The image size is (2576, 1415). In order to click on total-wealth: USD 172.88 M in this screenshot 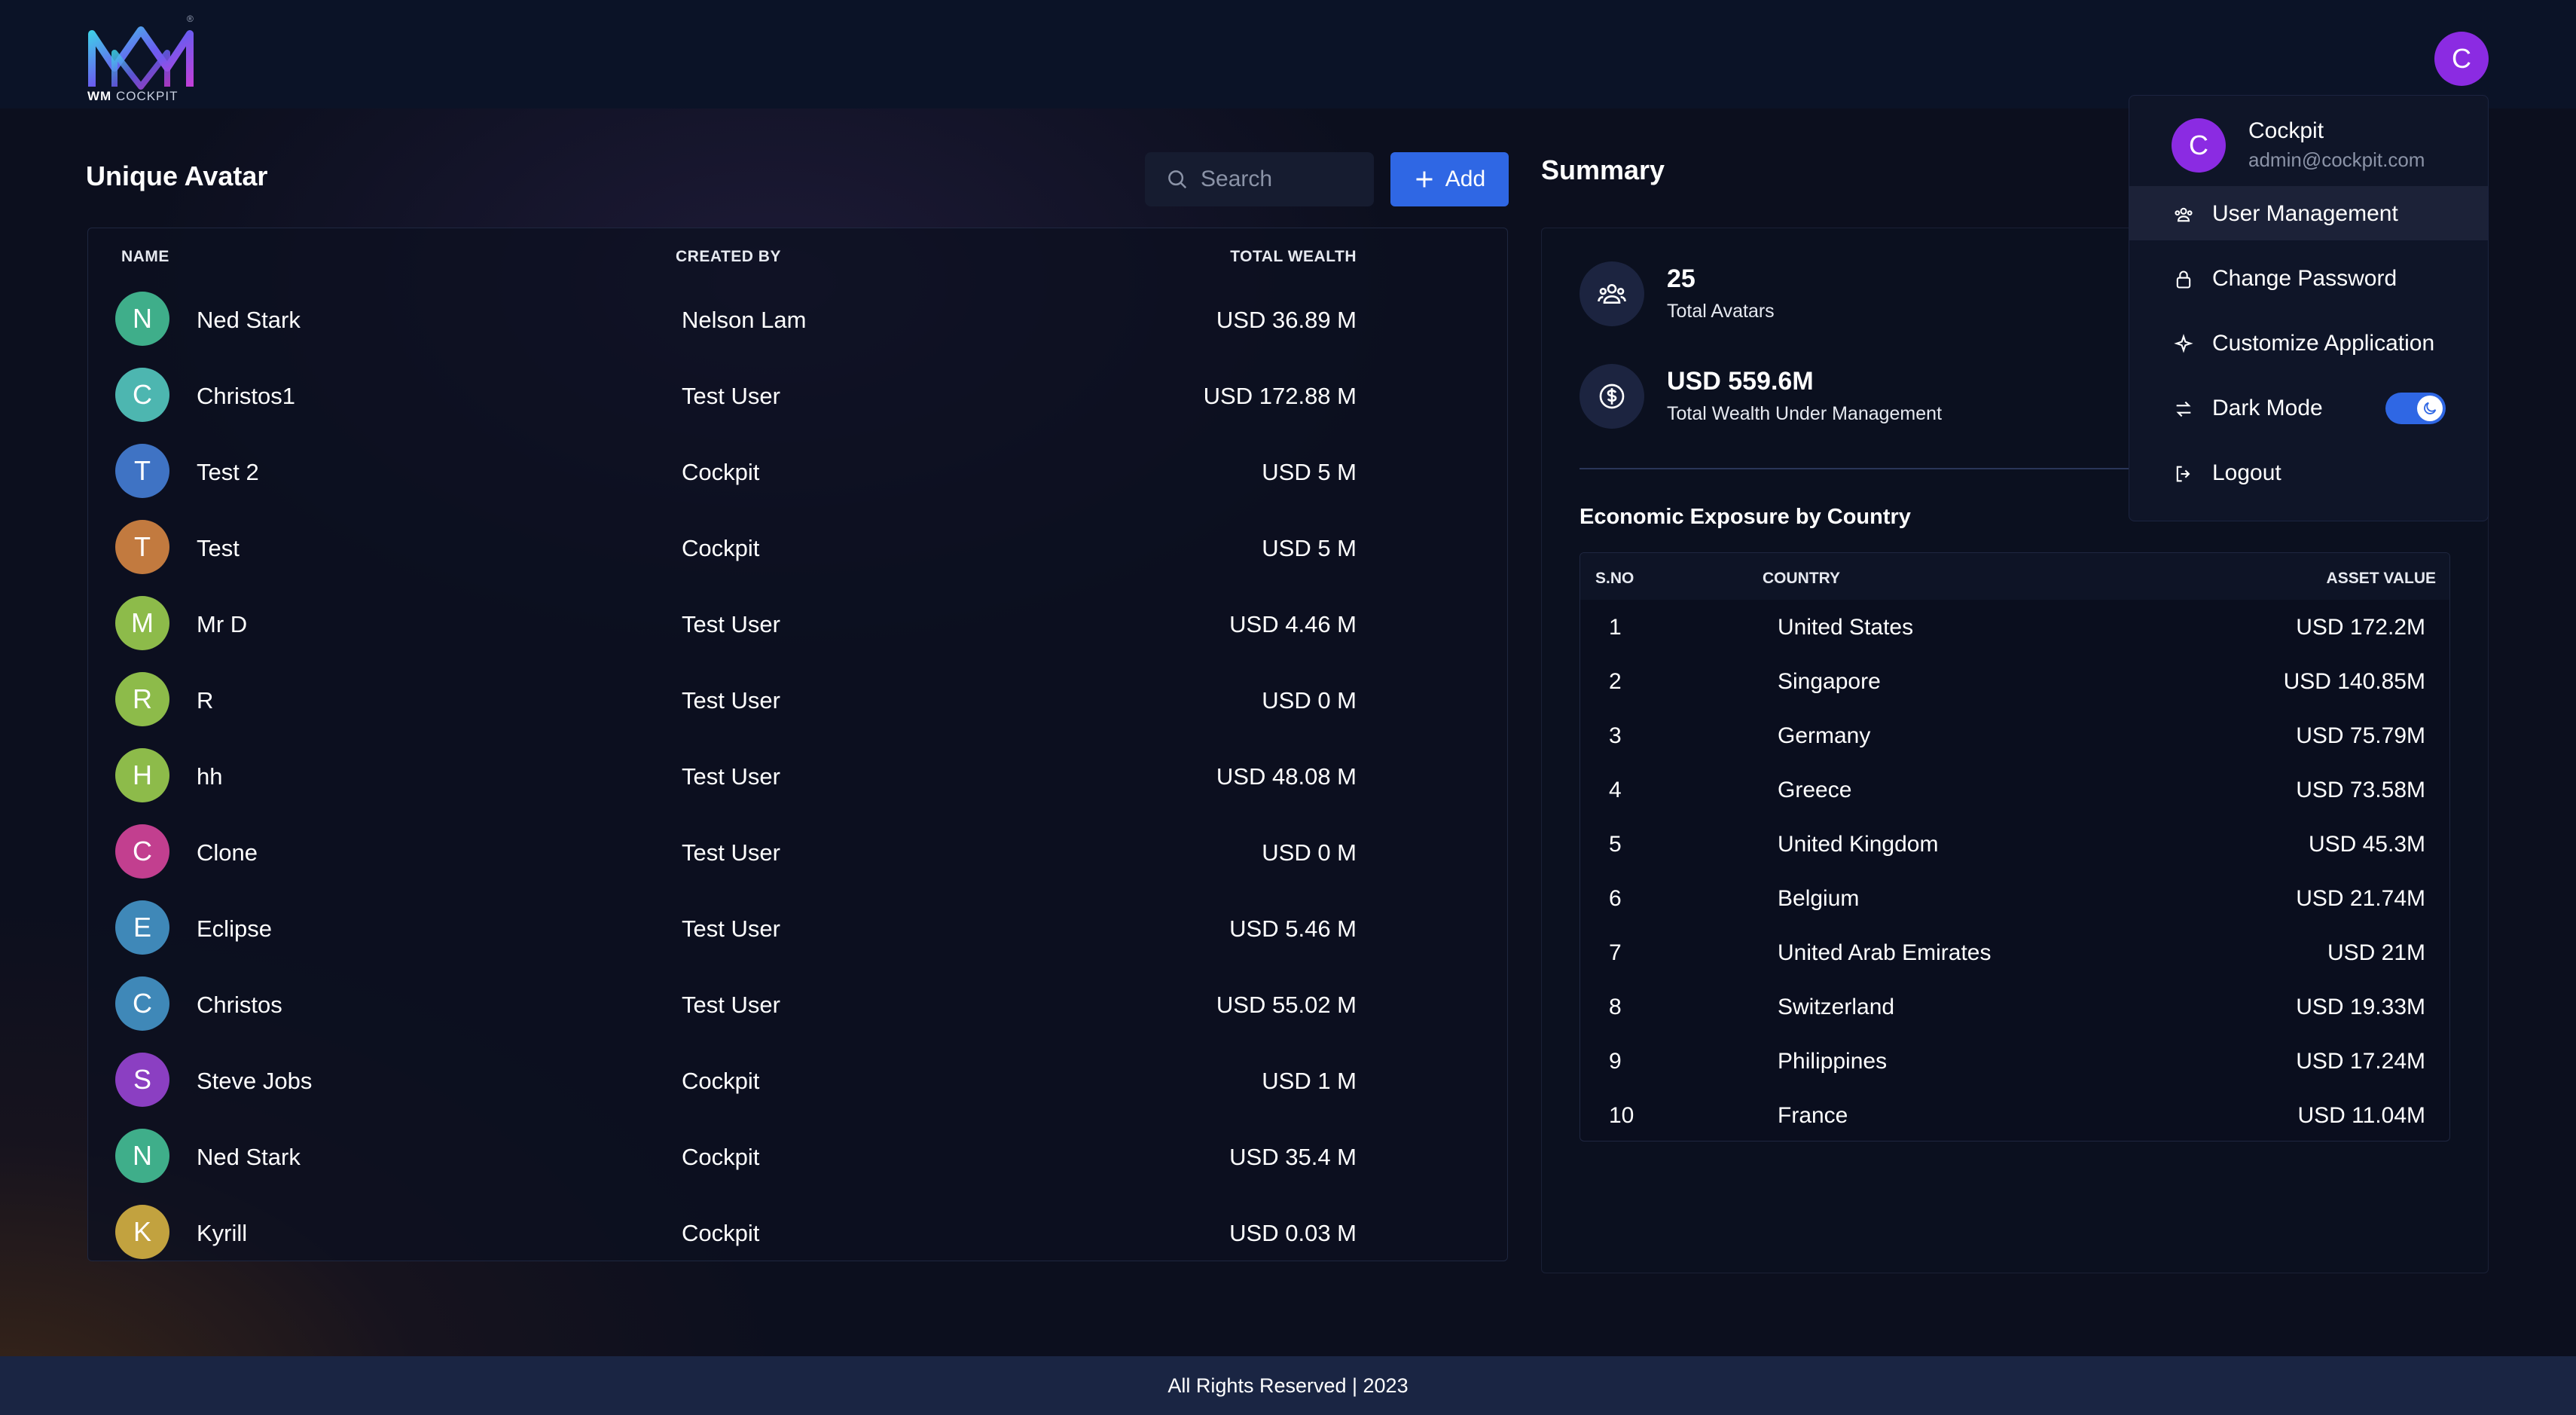, I will do `click(1280, 396)`.